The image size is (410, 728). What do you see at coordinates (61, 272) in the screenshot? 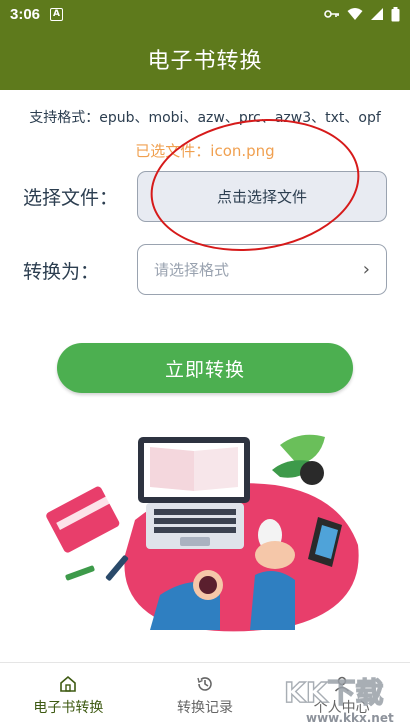
I see `convert-to-label: 转换为：` at bounding box center [61, 272].